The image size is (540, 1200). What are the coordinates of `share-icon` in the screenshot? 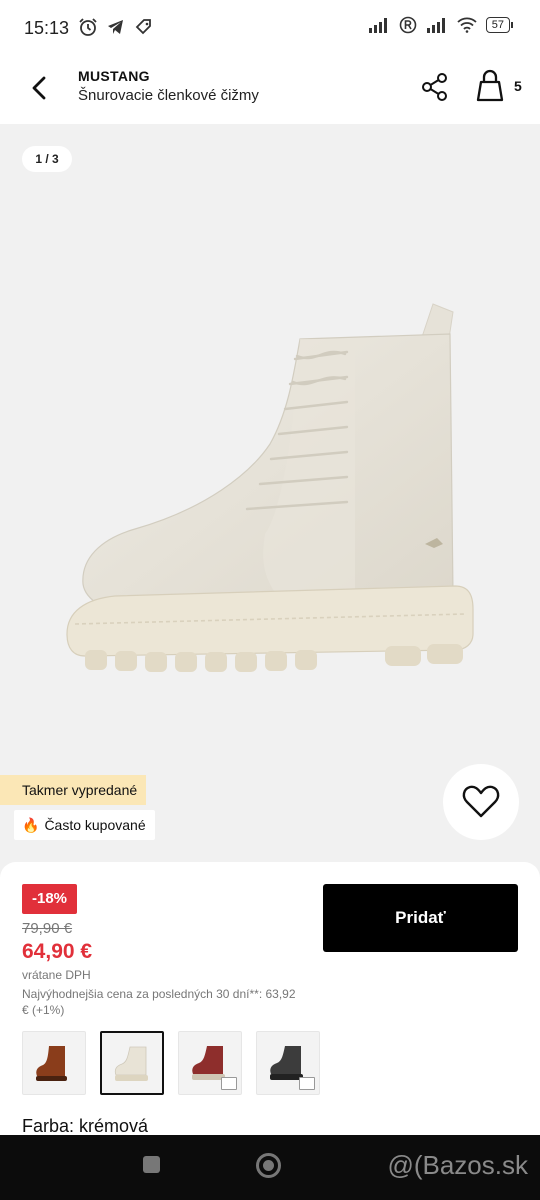 It's located at (434, 87).